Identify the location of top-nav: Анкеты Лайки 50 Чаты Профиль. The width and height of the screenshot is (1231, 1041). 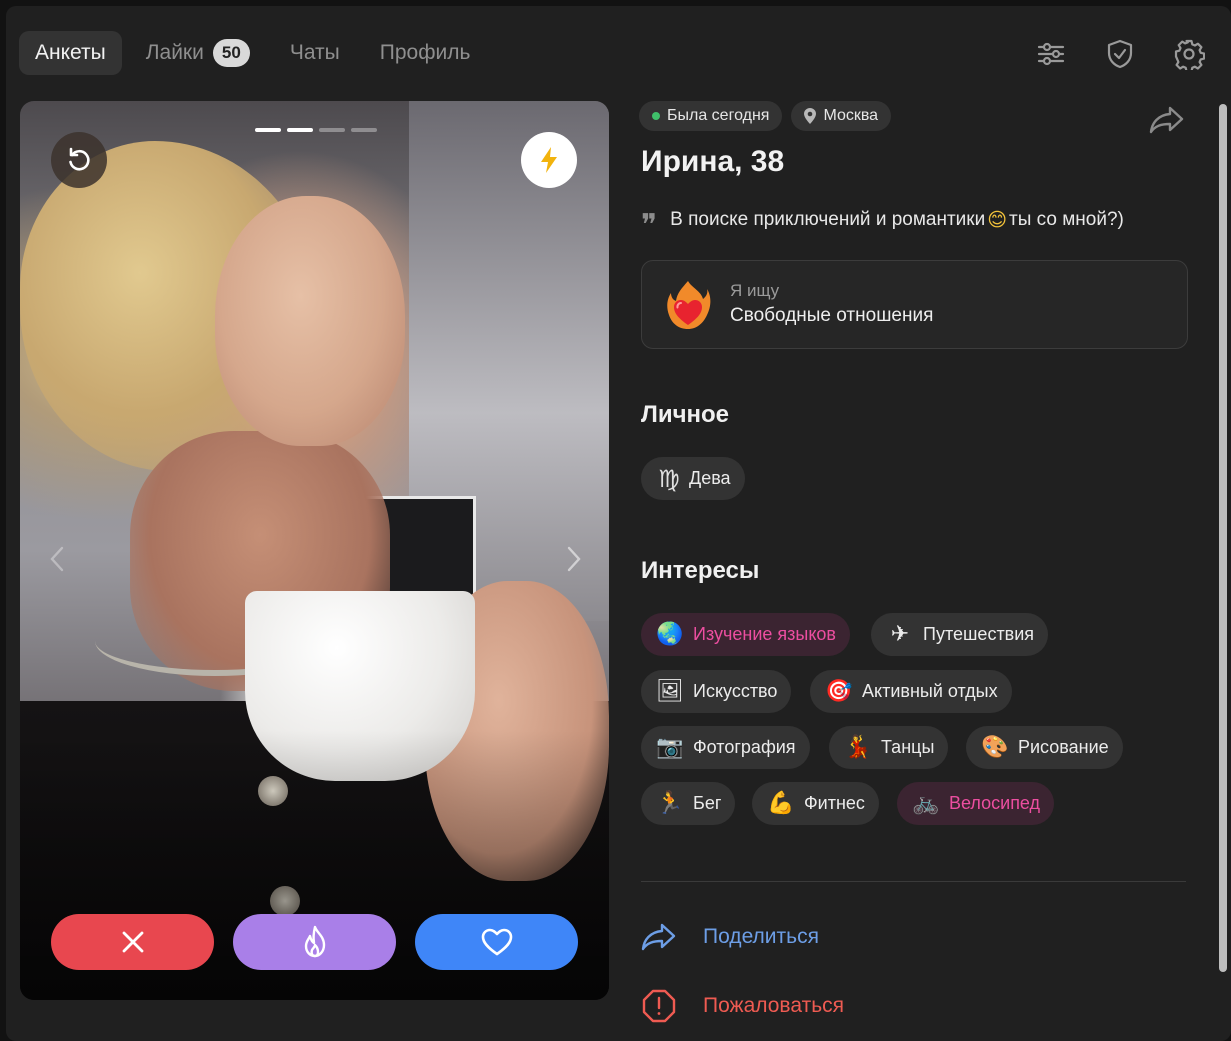
(256, 53).